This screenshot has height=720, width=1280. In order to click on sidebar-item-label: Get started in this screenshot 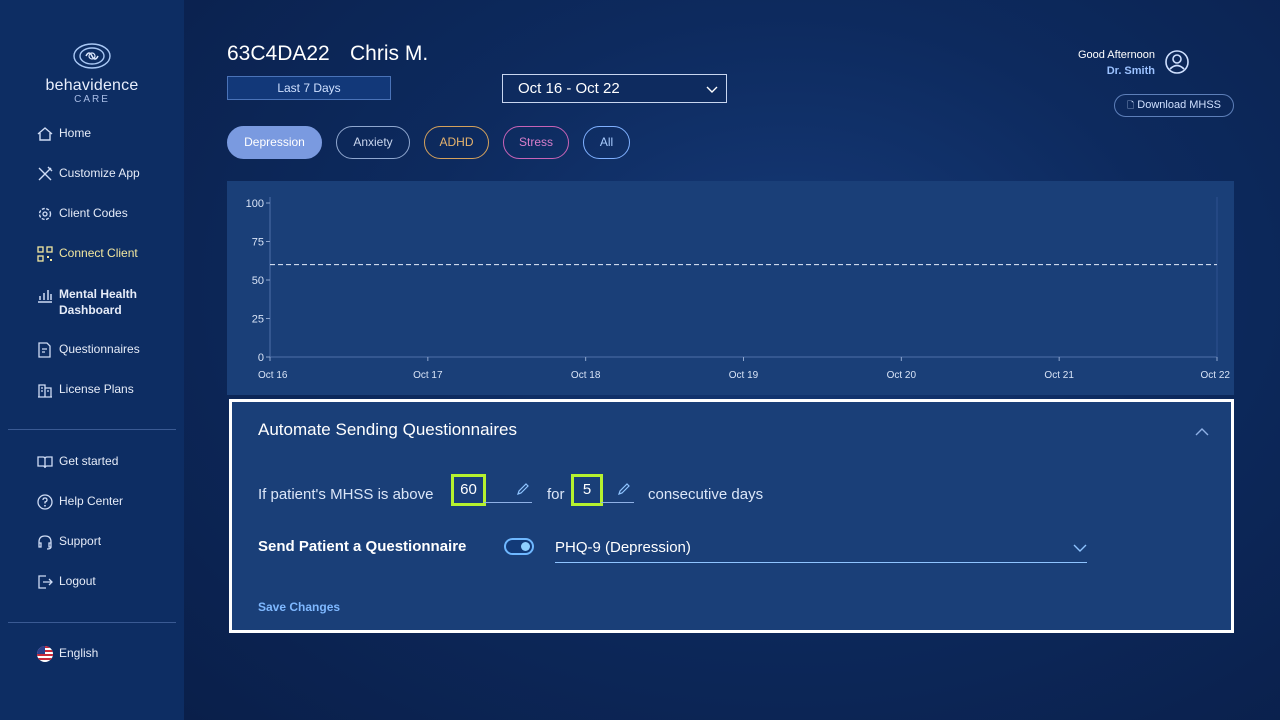, I will do `click(89, 461)`.